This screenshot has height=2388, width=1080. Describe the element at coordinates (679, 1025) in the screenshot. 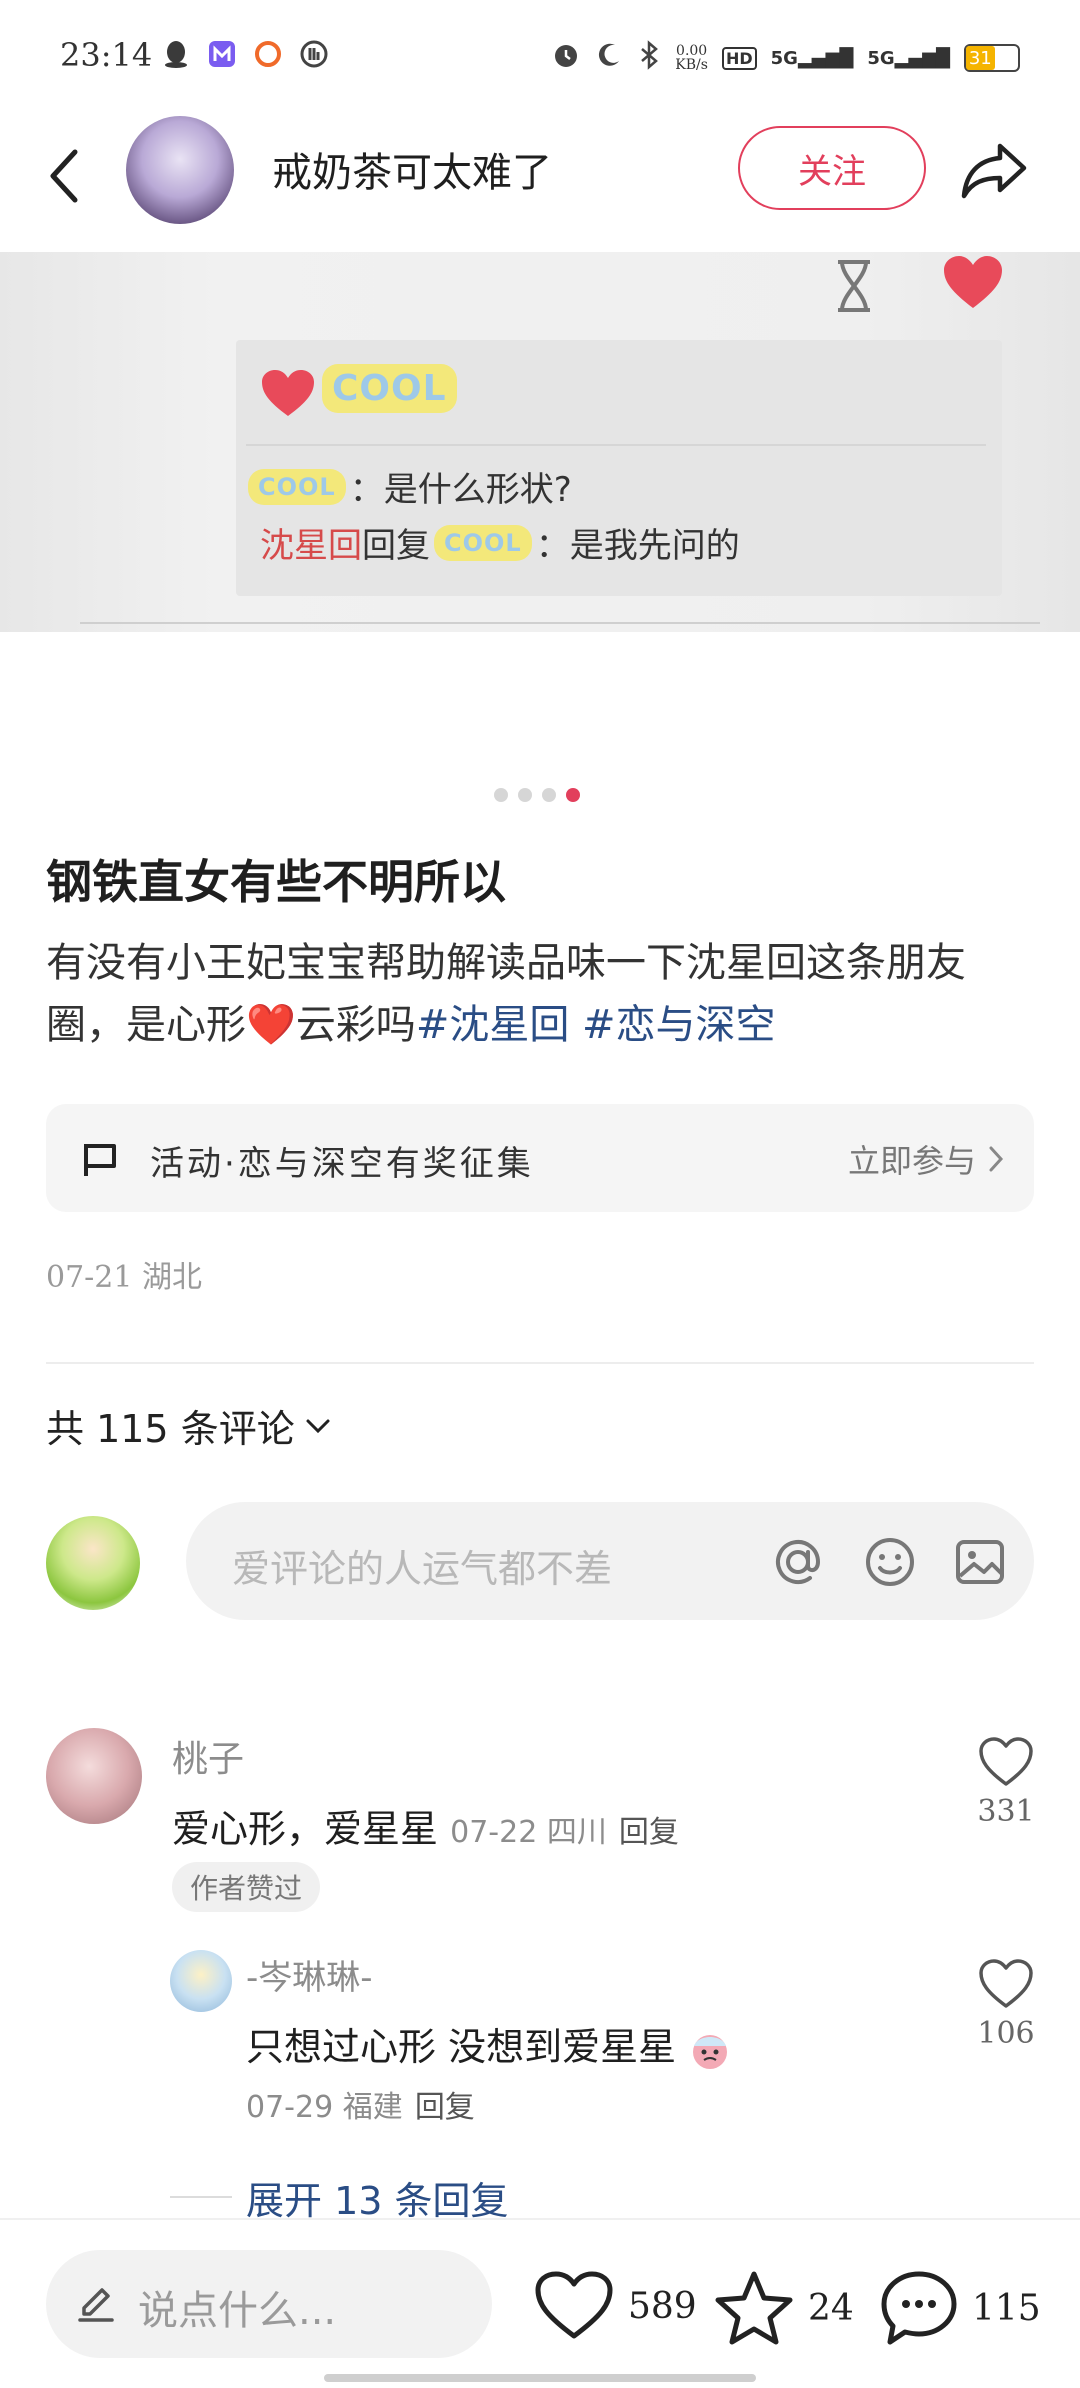

I see `hashtag-link: #恋与深空` at that location.